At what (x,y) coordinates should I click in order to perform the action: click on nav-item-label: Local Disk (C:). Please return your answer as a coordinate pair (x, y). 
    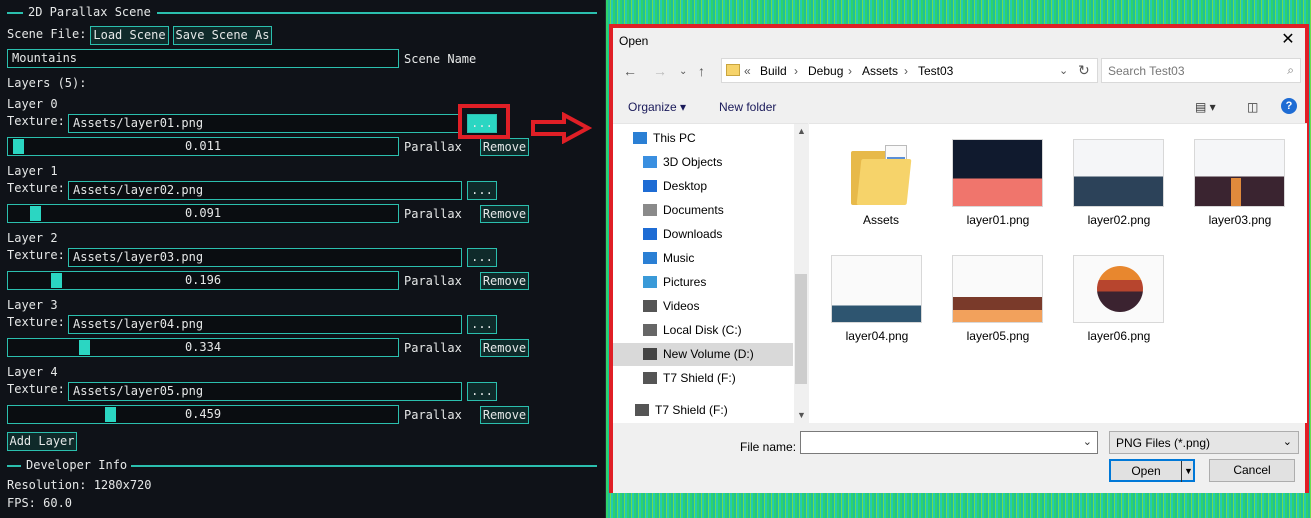
    Looking at the image, I should click on (702, 330).